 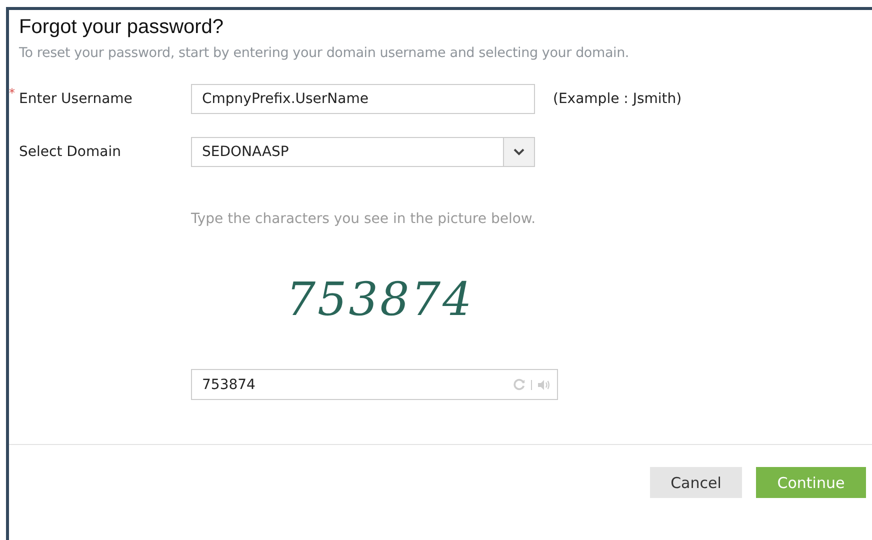 What do you see at coordinates (696, 482) in the screenshot?
I see `cancel-button: Cancel` at bounding box center [696, 482].